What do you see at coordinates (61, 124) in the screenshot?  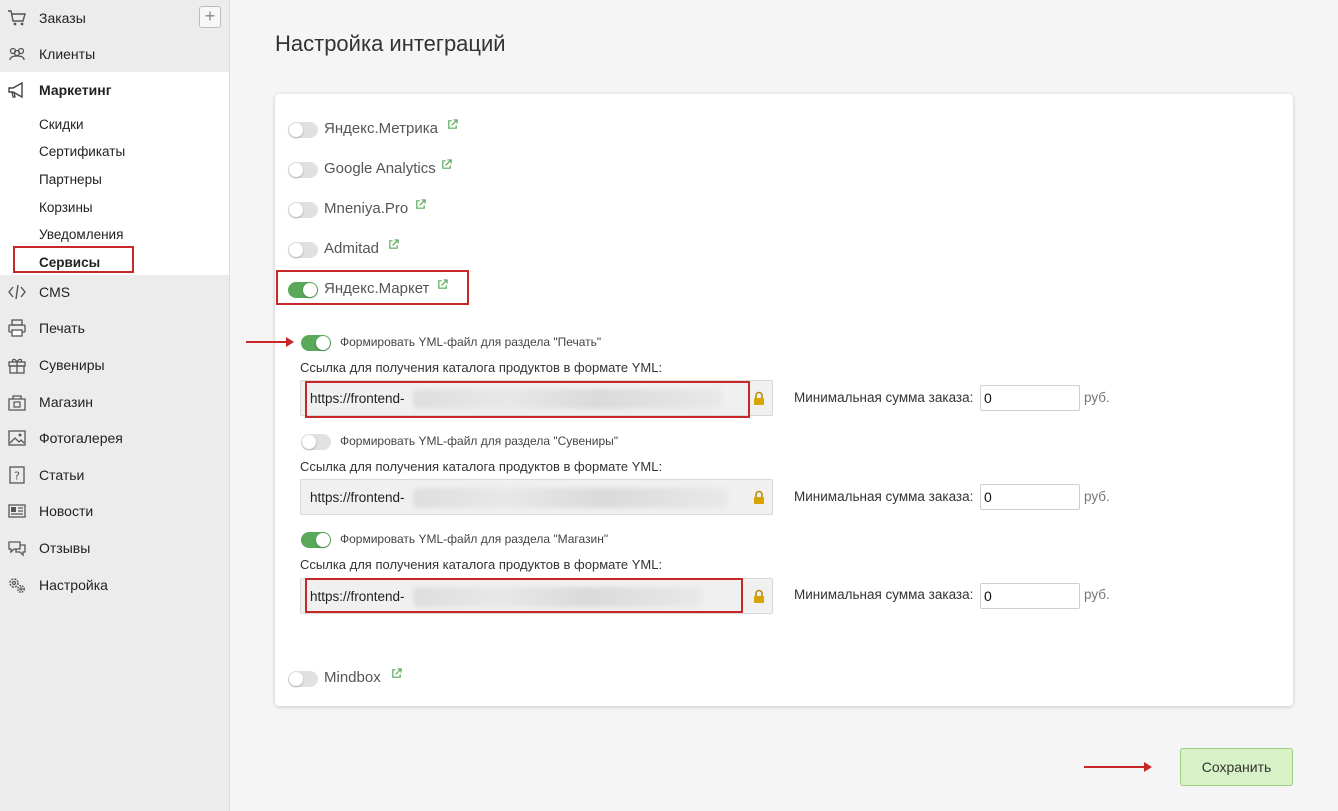 I see `submenu-item-discounts: Скидки` at bounding box center [61, 124].